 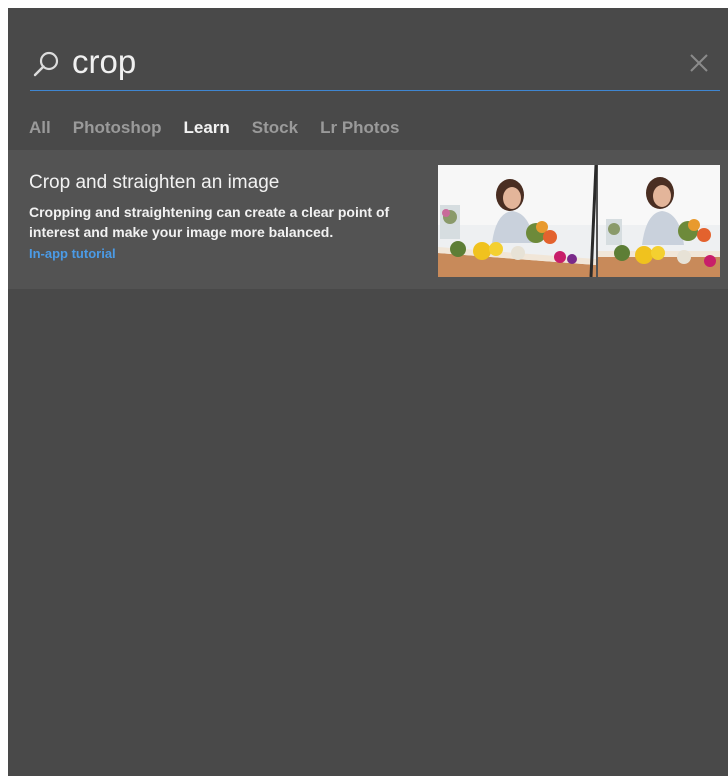 What do you see at coordinates (117, 135) in the screenshot?
I see `tab-photoshop: Photoshop` at bounding box center [117, 135].